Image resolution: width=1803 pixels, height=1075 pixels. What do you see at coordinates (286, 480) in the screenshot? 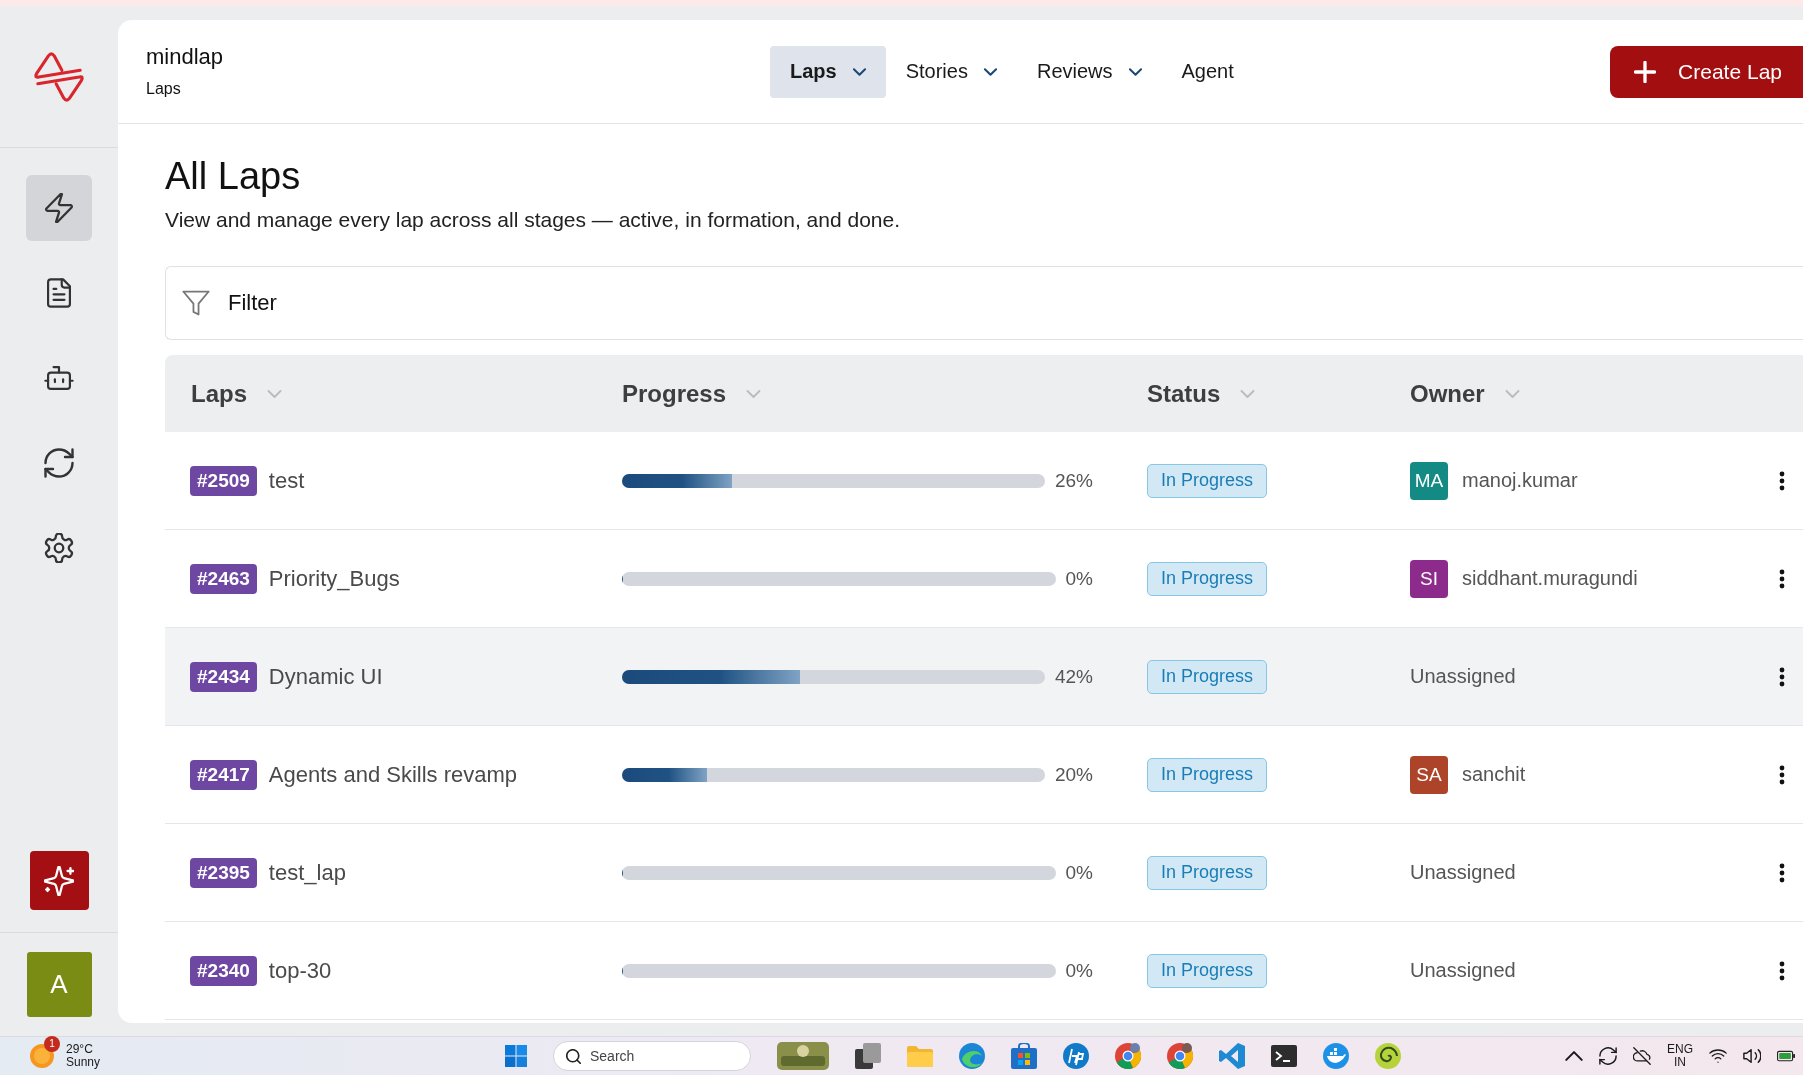
I see `lap-name: test` at bounding box center [286, 480].